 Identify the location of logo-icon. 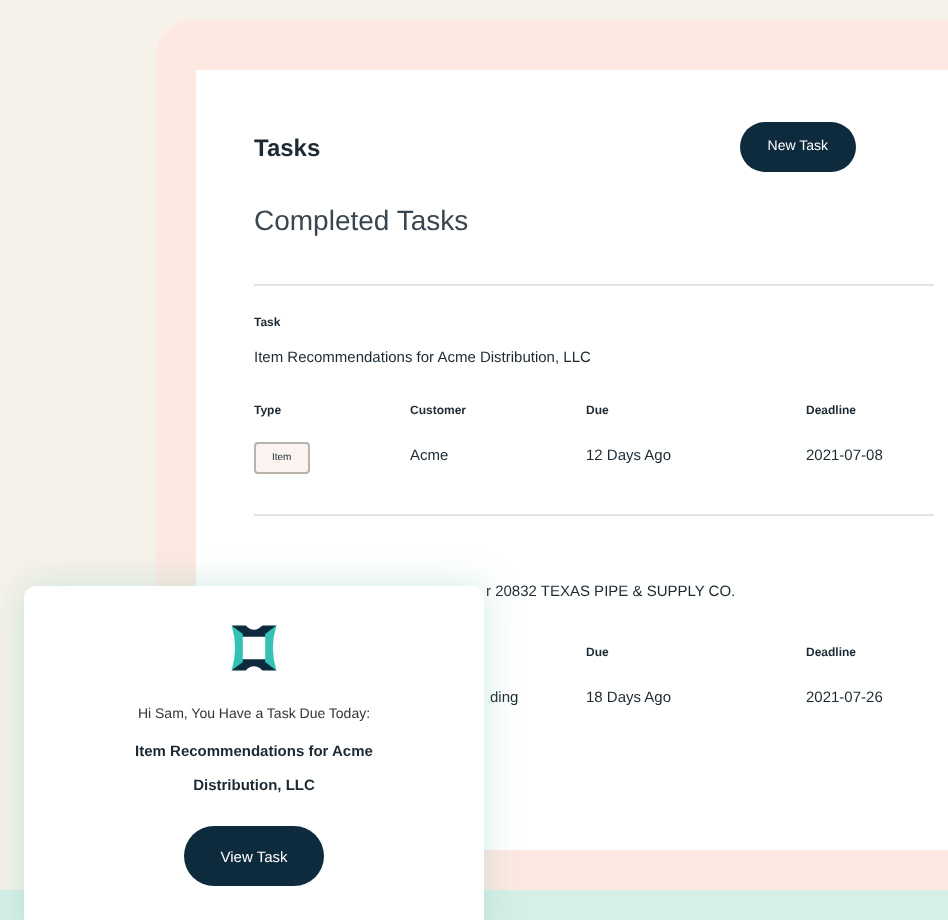
(254, 648).